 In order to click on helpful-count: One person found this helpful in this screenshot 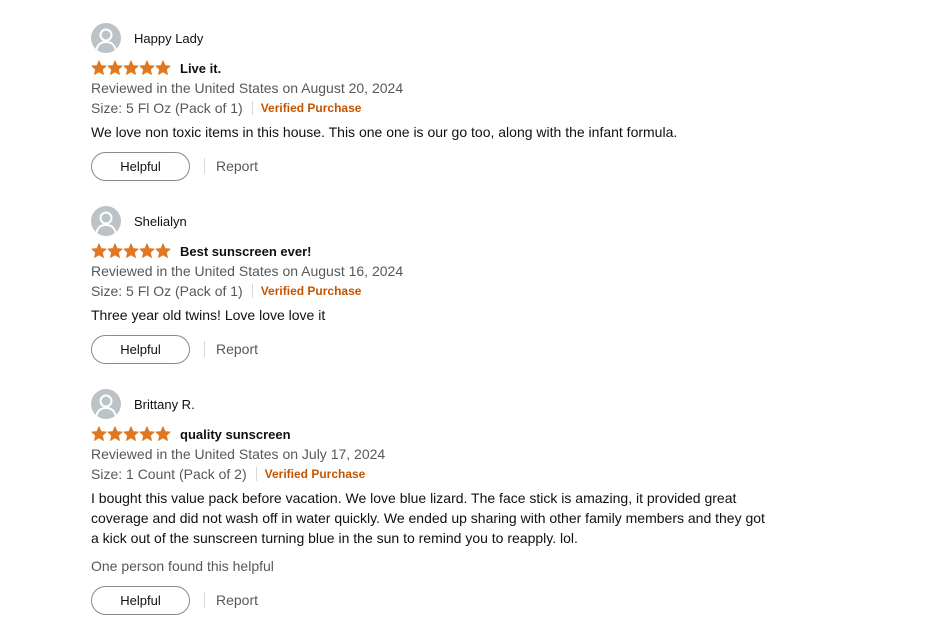, I will do `click(182, 566)`.